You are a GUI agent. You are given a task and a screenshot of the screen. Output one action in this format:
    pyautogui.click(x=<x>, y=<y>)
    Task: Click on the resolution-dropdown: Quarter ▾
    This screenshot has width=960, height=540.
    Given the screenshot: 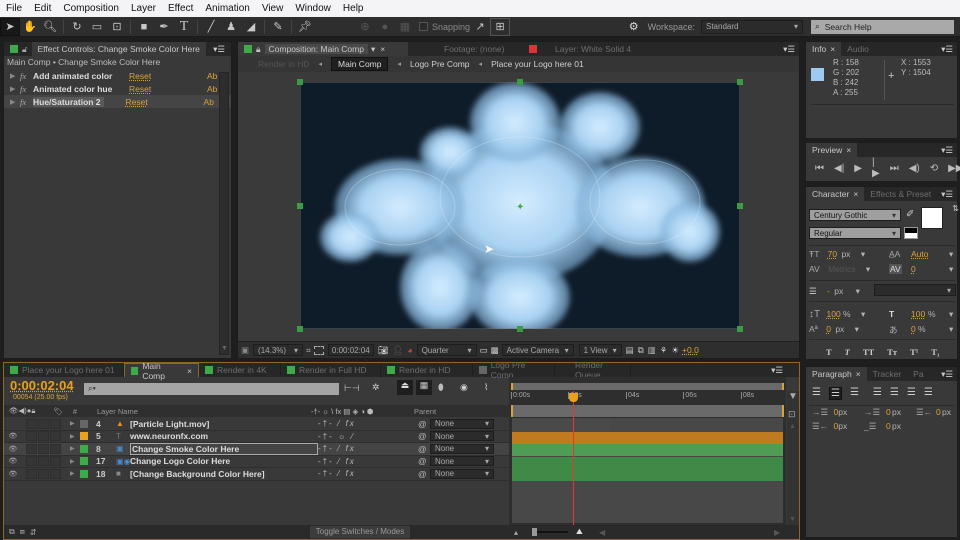 What is the action you would take?
    pyautogui.click(x=446, y=350)
    